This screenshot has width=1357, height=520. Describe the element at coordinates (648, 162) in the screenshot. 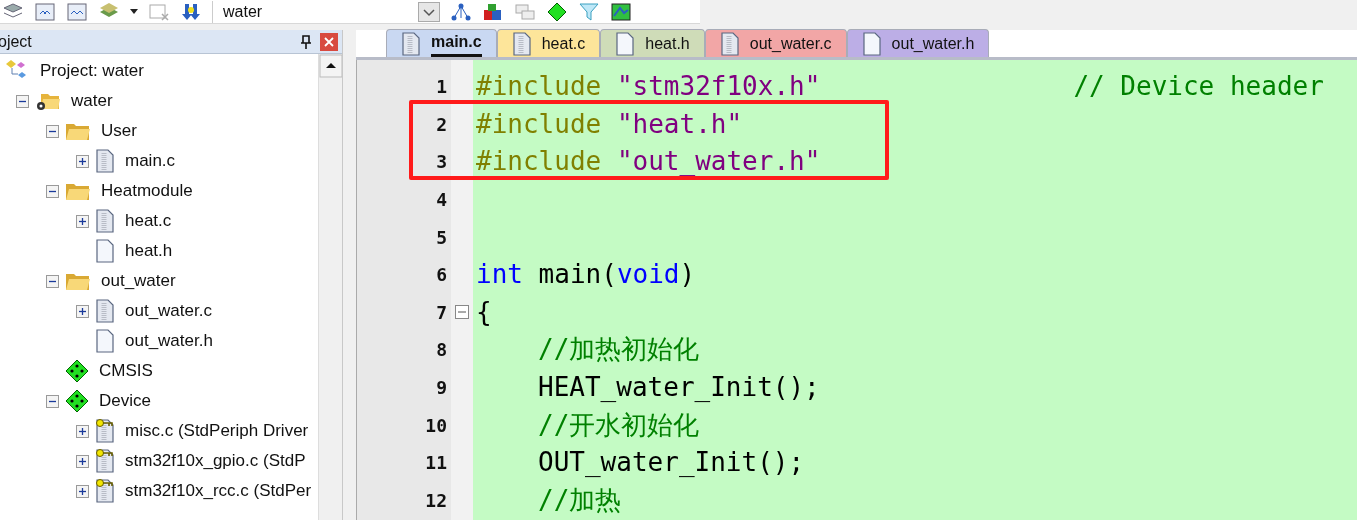

I see `code-line: #include "out_water.h"` at that location.